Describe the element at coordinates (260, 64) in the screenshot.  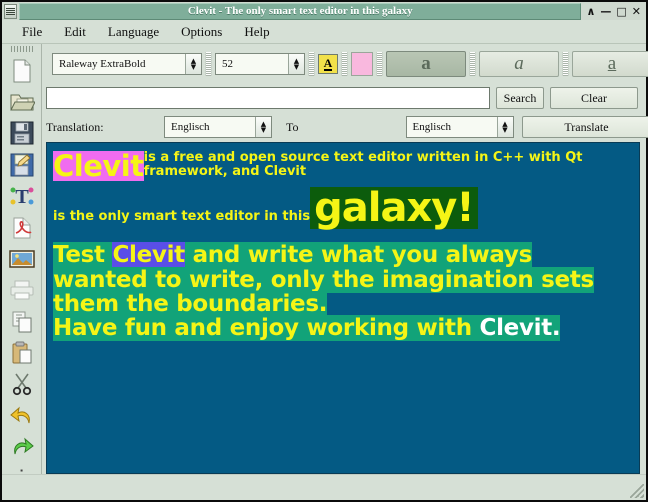
I see `font-size-combo: 52 ▲ ▼` at that location.